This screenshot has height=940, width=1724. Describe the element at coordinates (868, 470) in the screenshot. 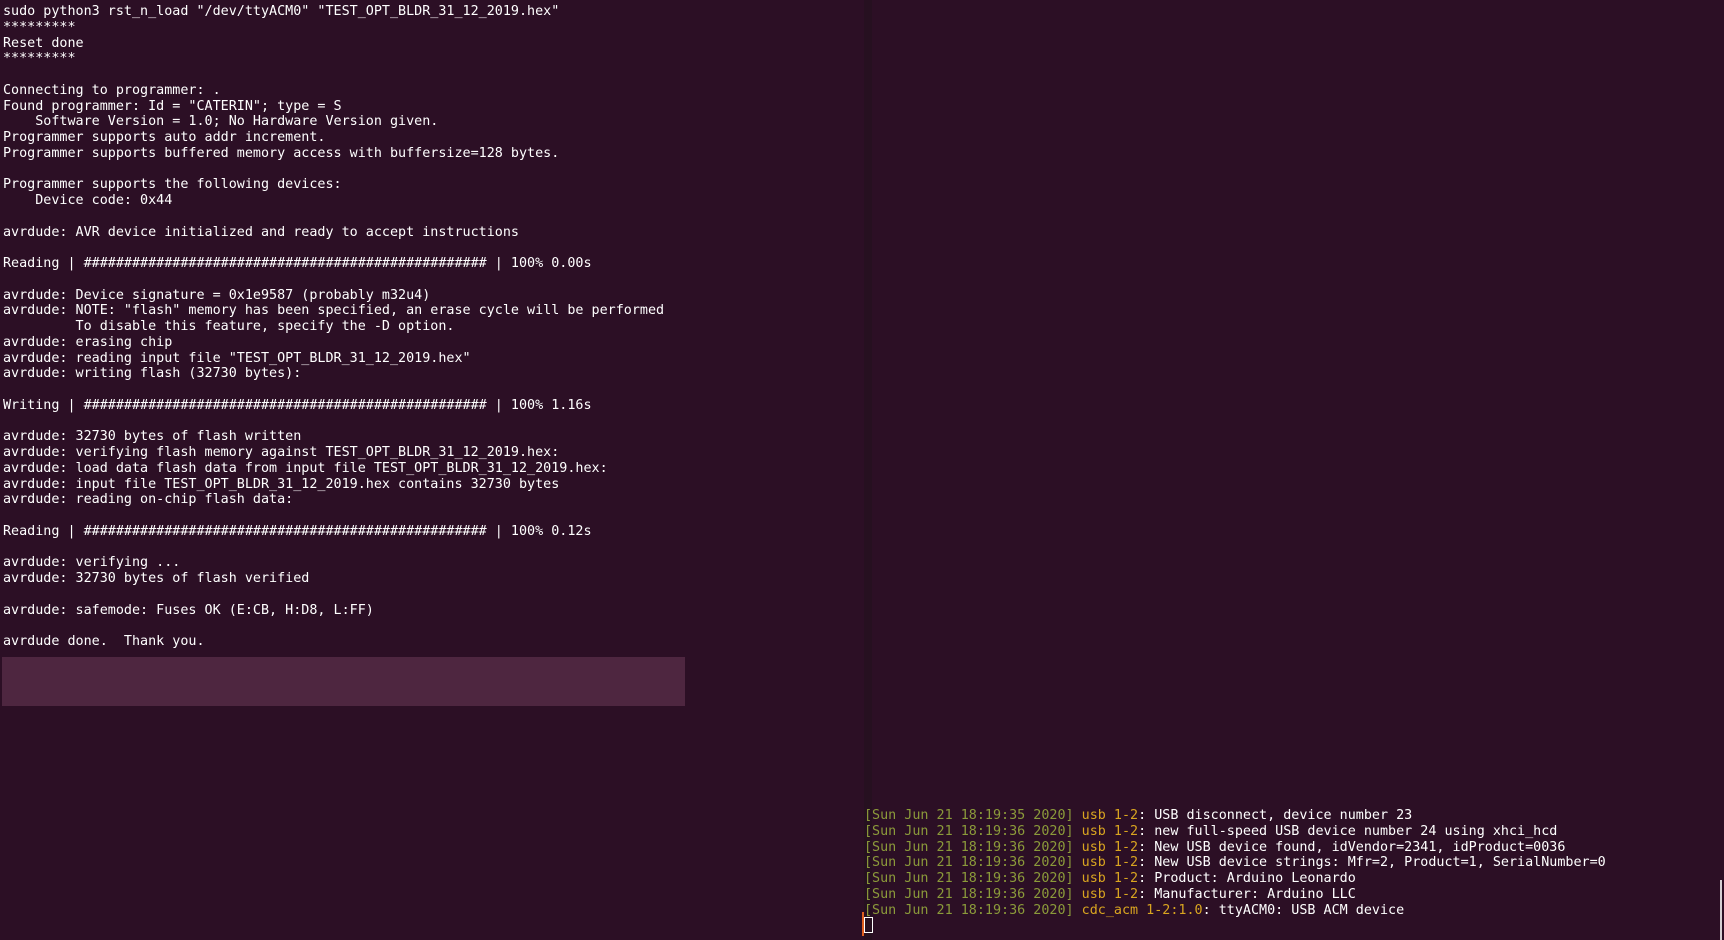

I see `pane-divider` at that location.